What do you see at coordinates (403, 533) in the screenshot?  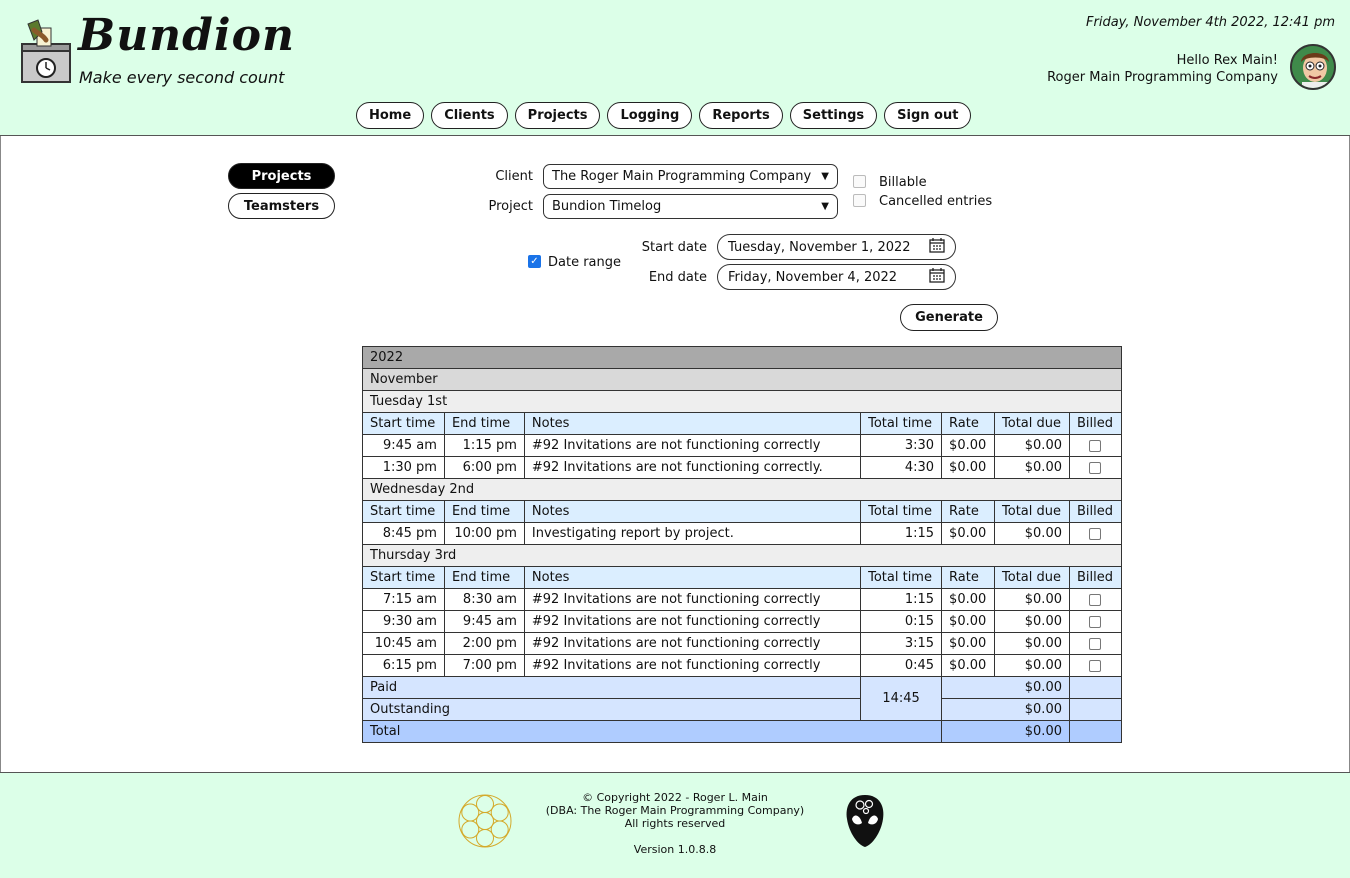 I see `start-time-cell: 8:45 pm` at bounding box center [403, 533].